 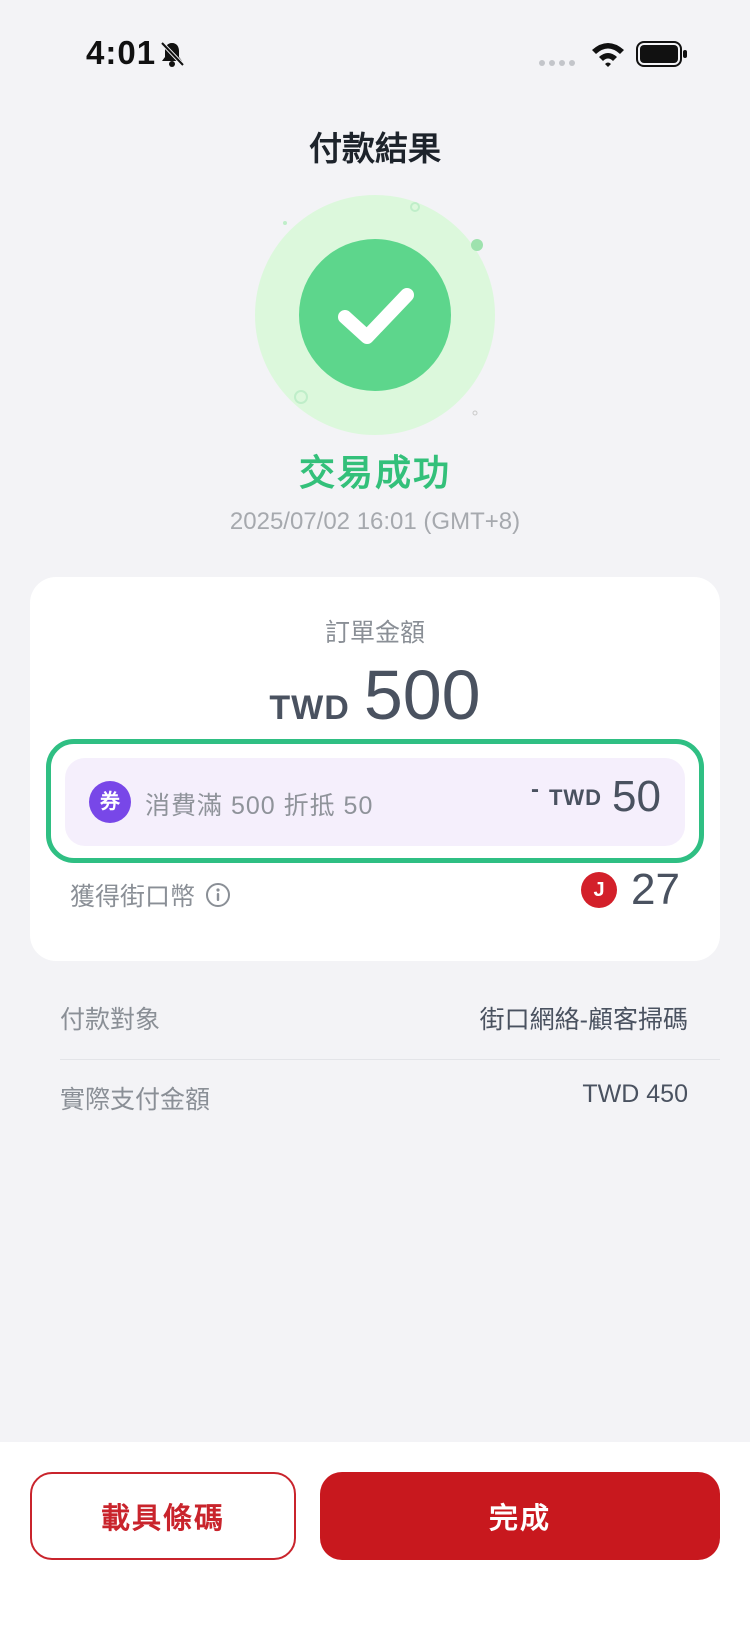 I want to click on coupon-discount-value: 50, so click(x=636, y=796).